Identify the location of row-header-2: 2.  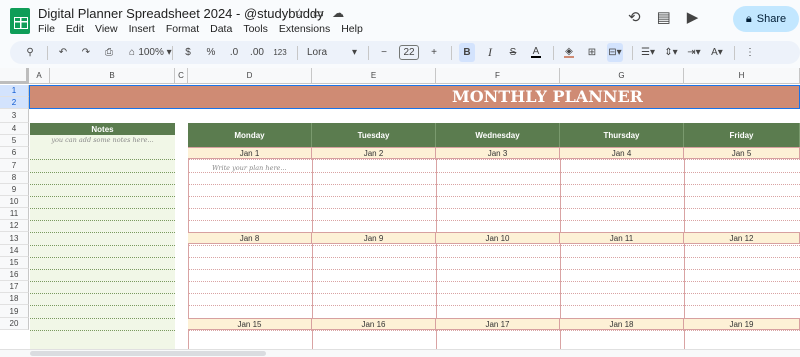
(14, 103).